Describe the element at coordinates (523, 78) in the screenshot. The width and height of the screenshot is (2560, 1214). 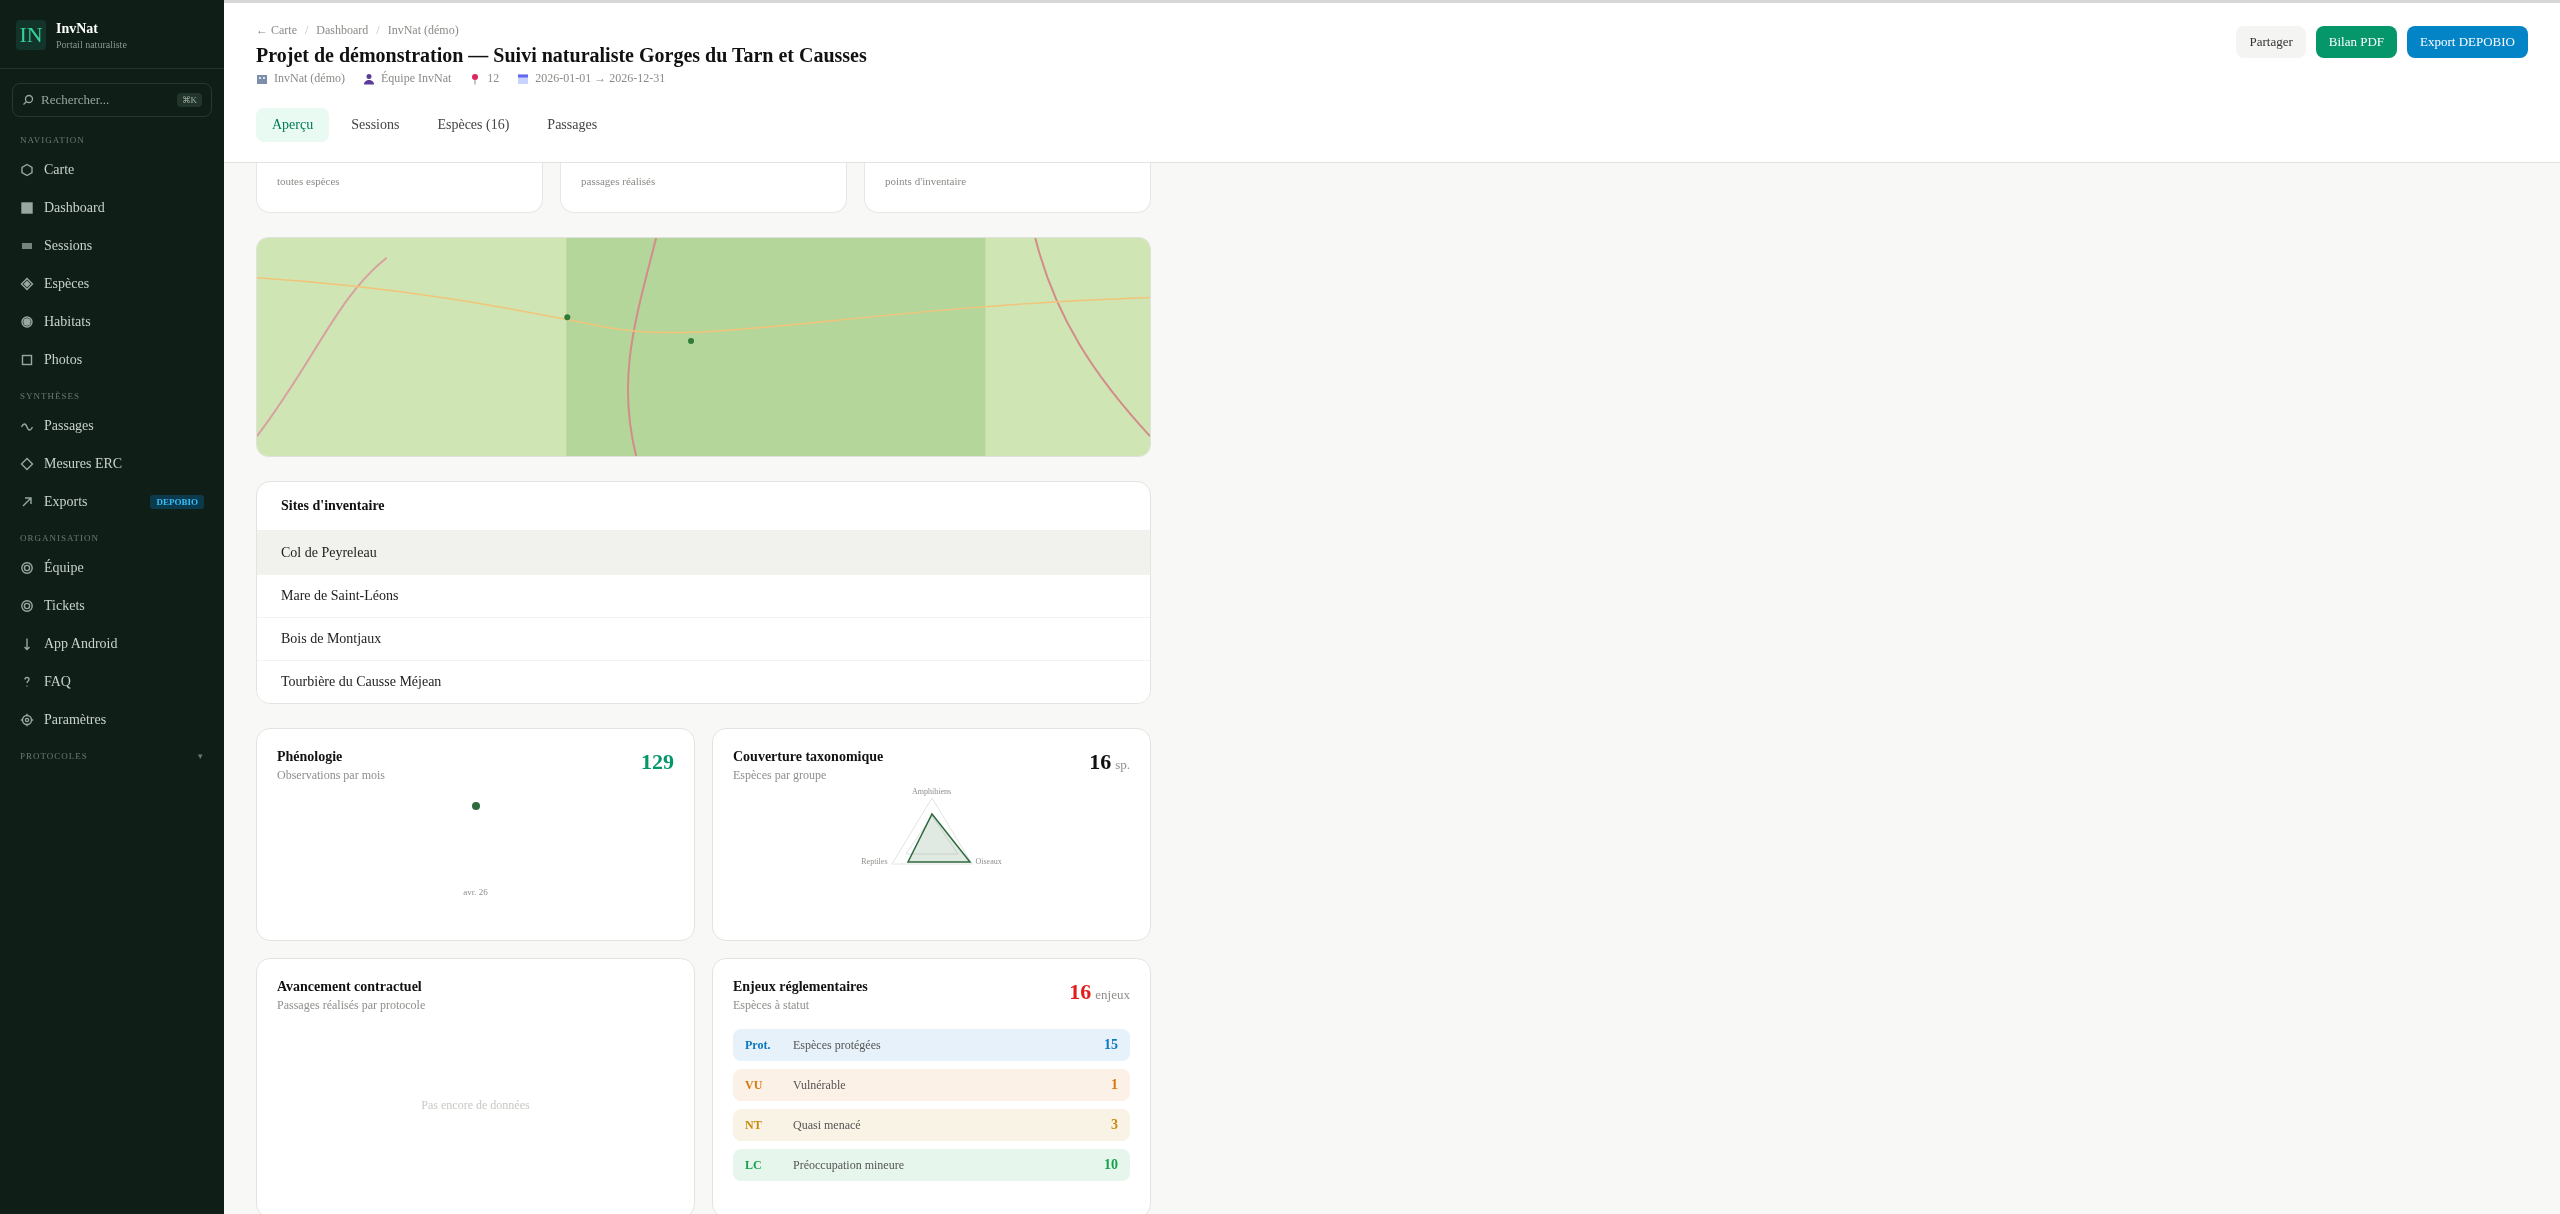
I see `calendar-icon` at that location.